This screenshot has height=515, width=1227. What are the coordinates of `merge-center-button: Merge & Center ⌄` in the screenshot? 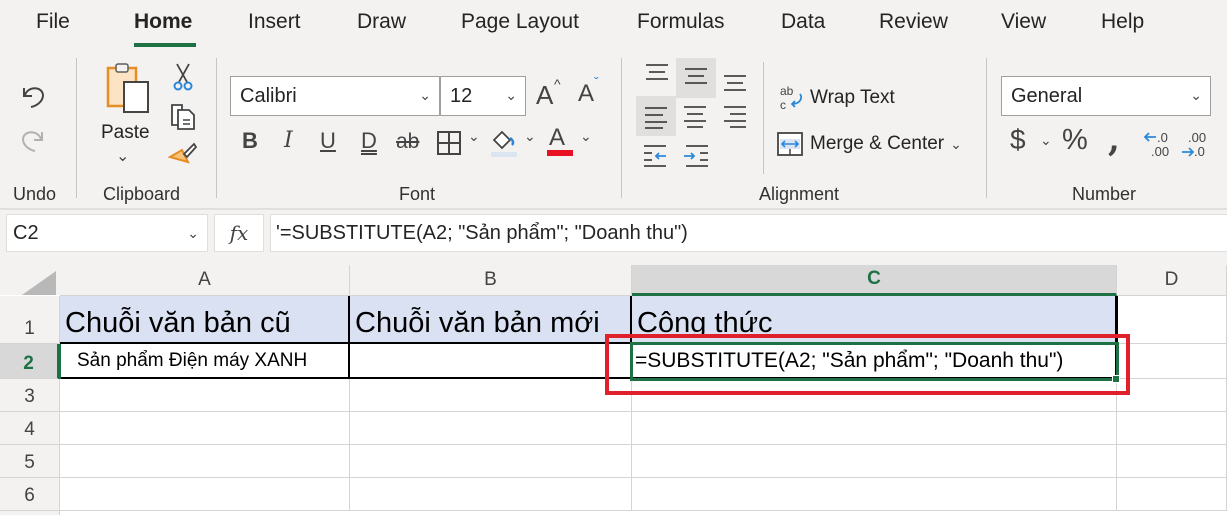 It's located at (869, 144).